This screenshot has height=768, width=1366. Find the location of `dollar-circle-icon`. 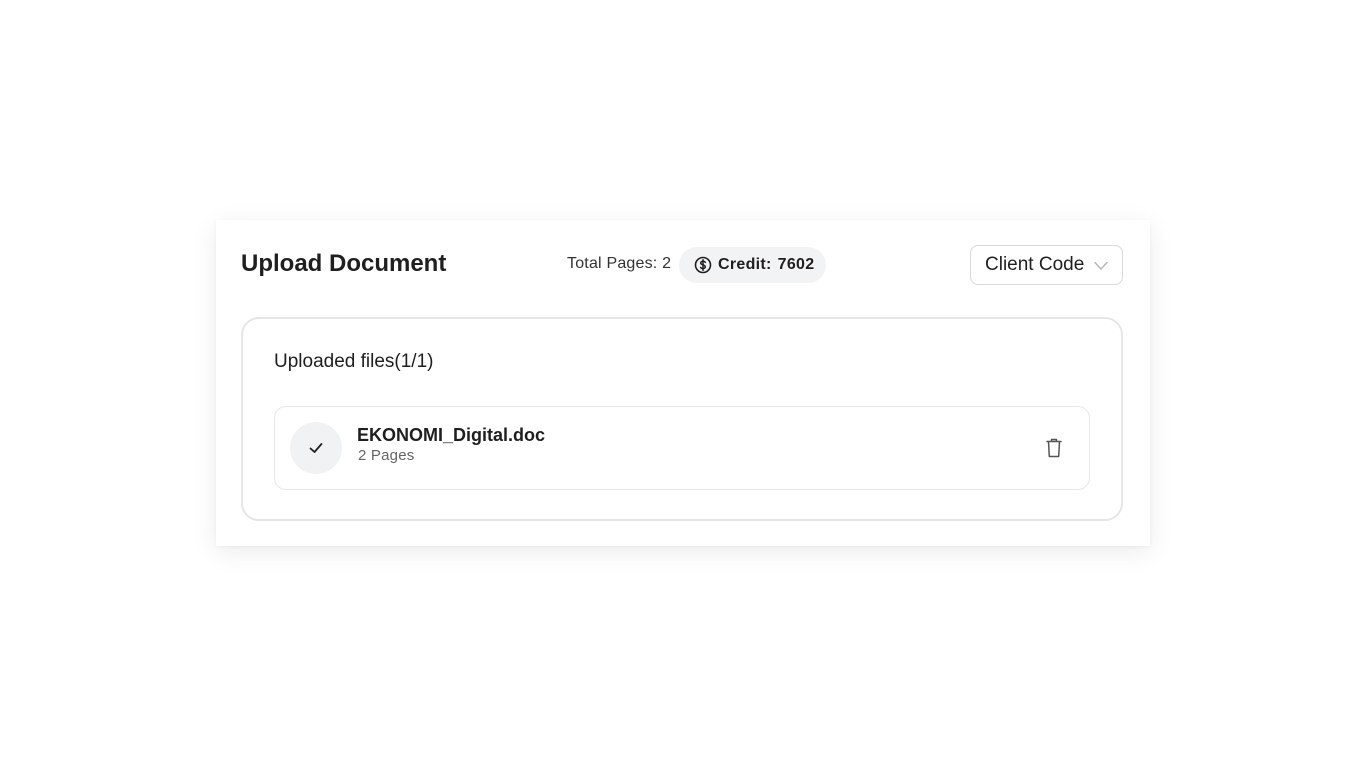

dollar-circle-icon is located at coordinates (703, 265).